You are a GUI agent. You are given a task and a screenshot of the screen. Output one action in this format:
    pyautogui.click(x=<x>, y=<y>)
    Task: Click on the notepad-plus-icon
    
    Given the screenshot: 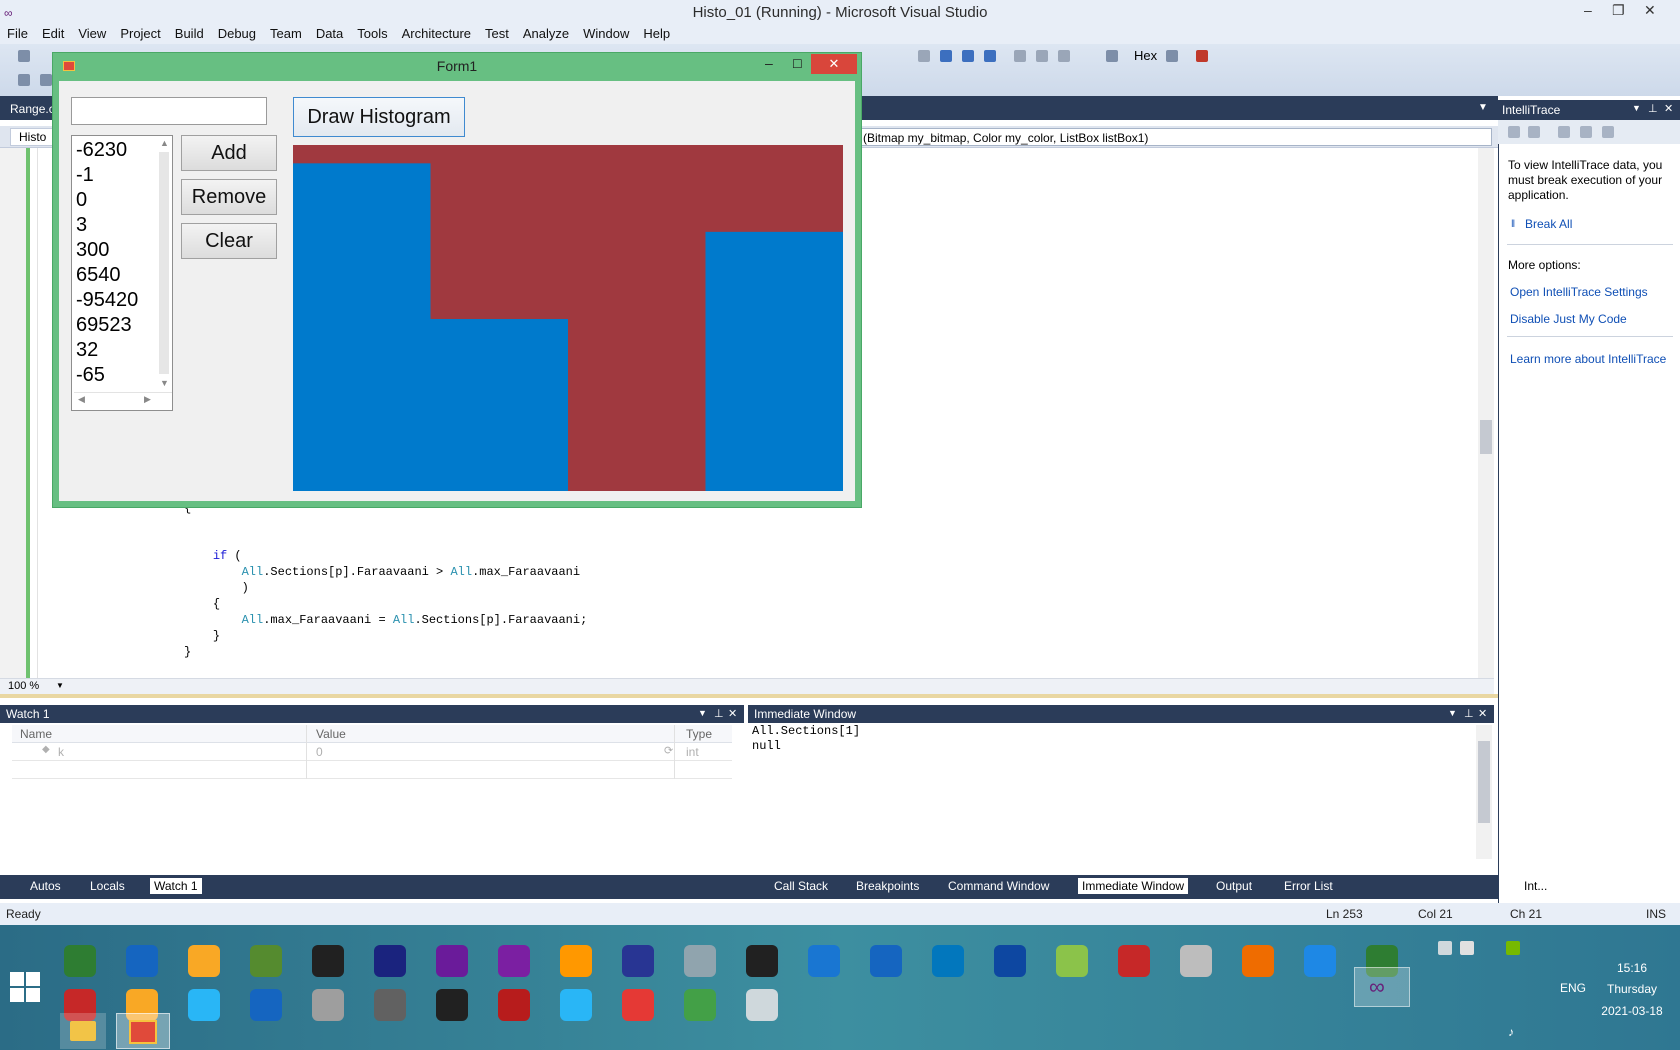 What is the action you would take?
    pyautogui.click(x=266, y=961)
    